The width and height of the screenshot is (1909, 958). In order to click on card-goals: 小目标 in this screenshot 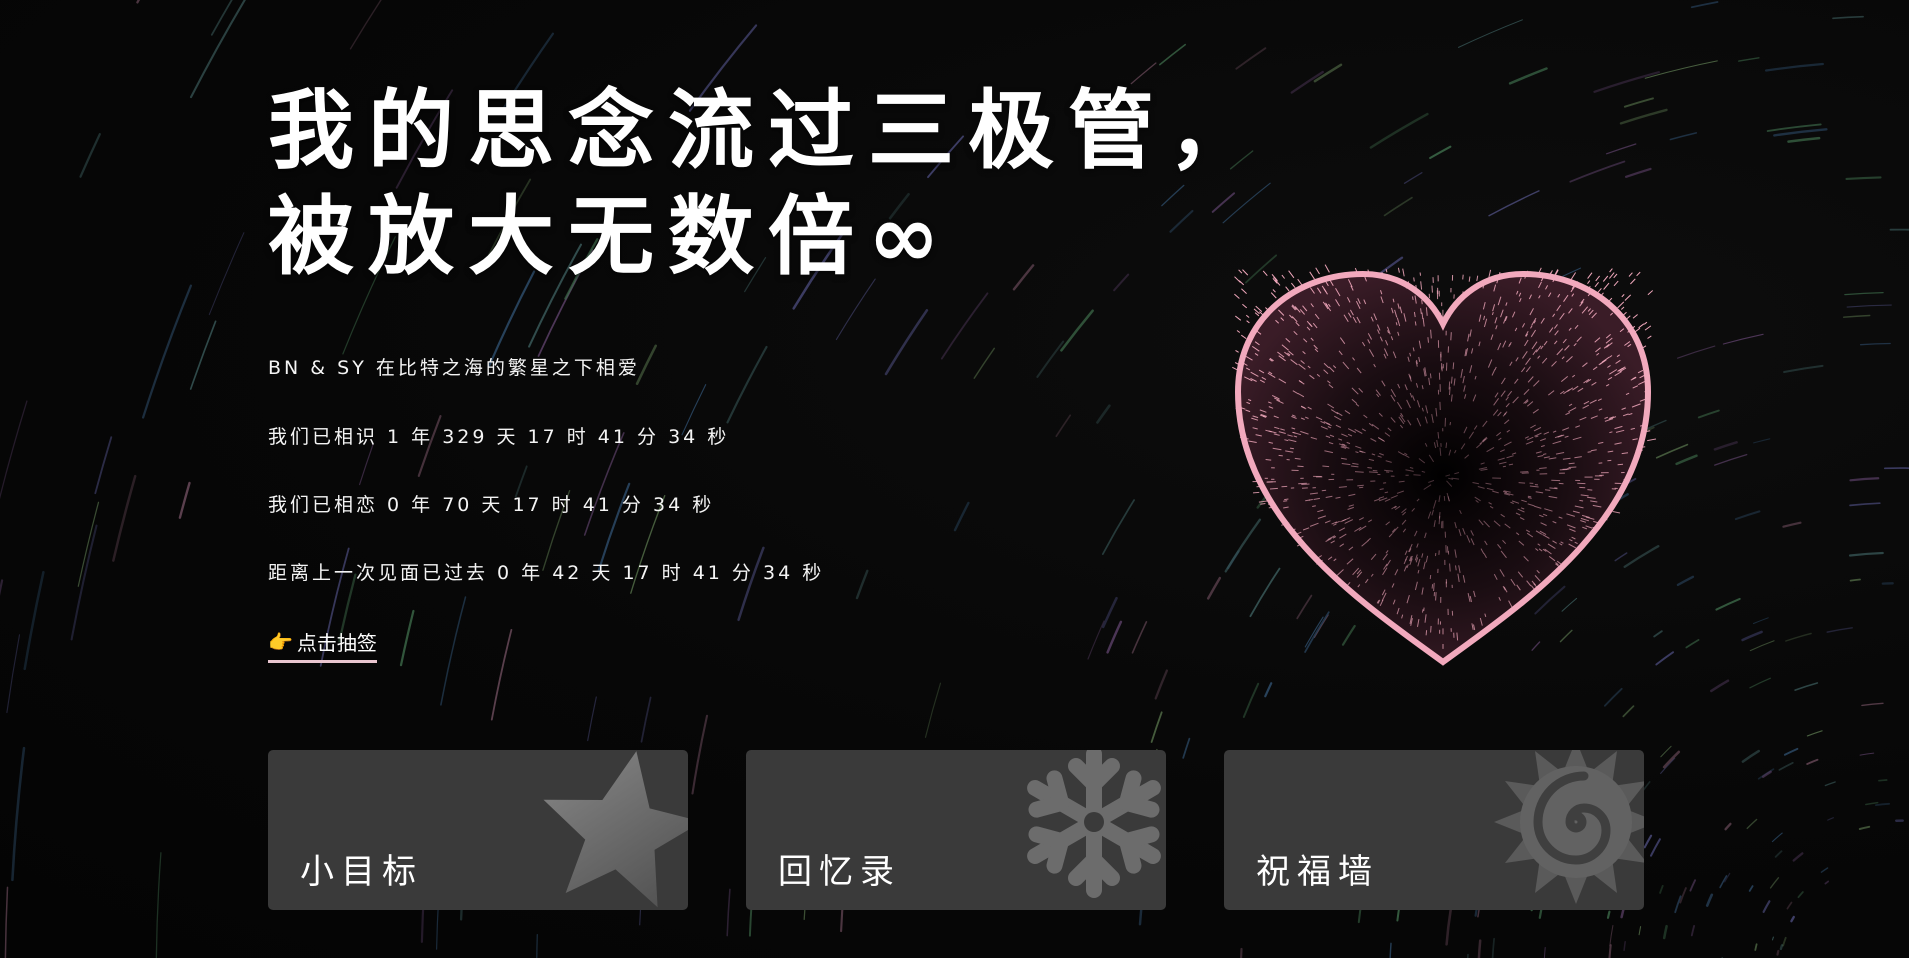, I will do `click(478, 830)`.